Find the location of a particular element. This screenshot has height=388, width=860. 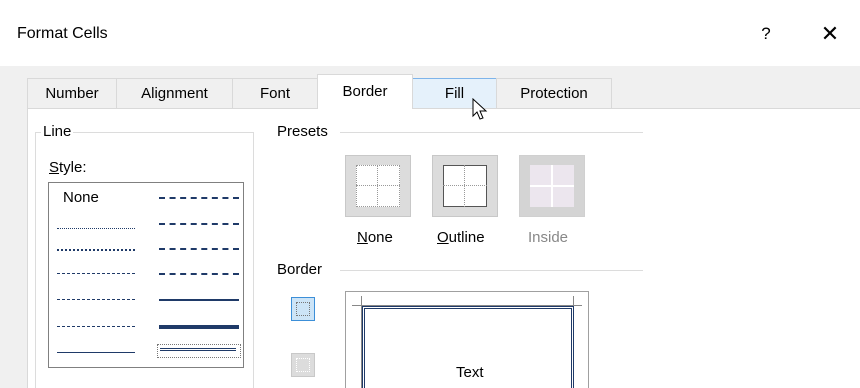

line-style-thin is located at coordinates (96, 352).